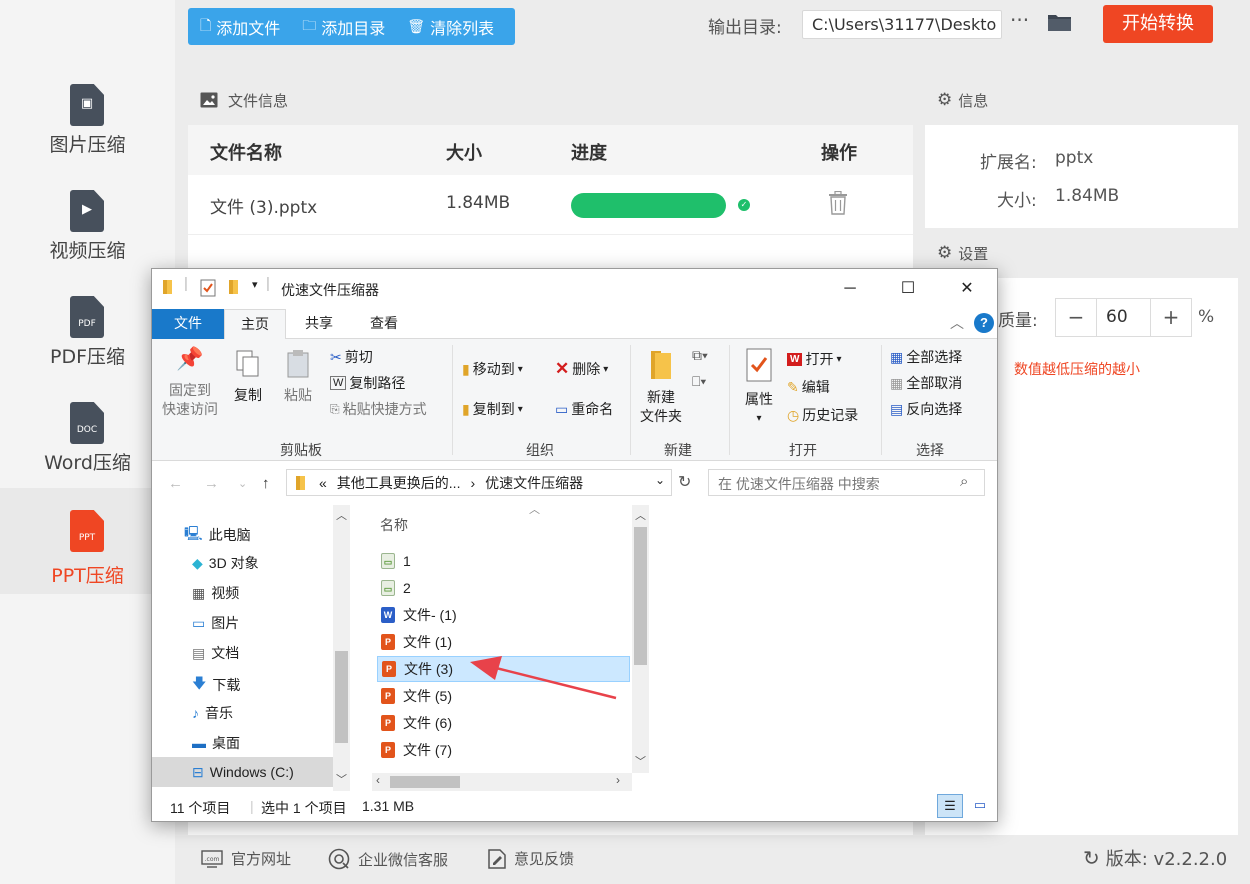 This screenshot has width=1250, height=884. Describe the element at coordinates (217, 535) in the screenshot. I see `nav-item-this-pc: 🖳 此电脑` at that location.